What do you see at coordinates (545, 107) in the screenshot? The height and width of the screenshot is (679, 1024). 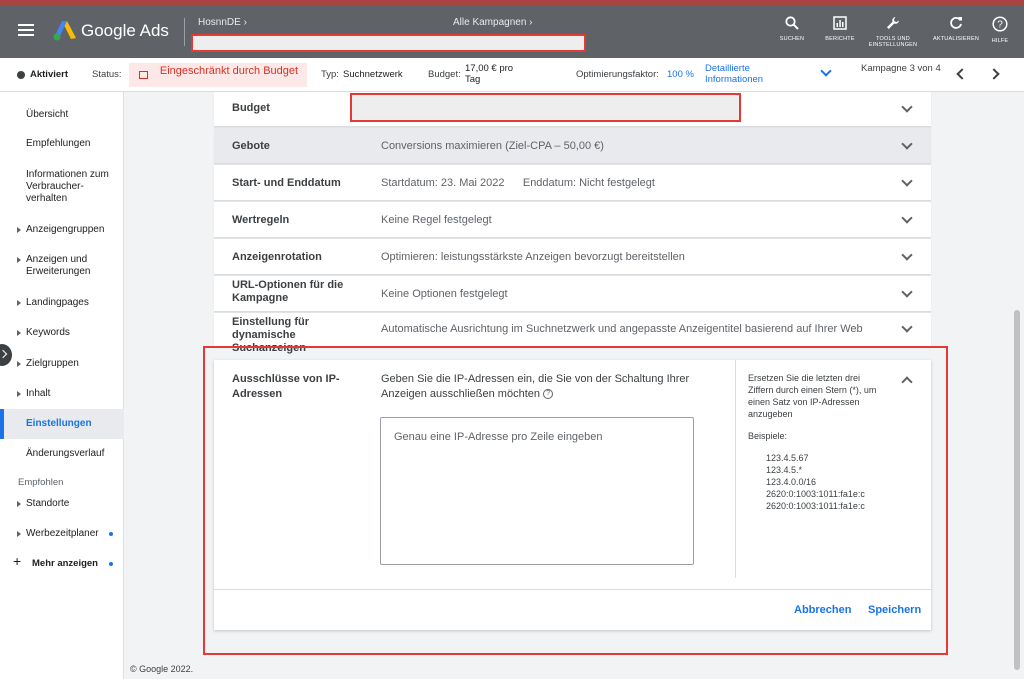 I see `redacted-budget-value` at bounding box center [545, 107].